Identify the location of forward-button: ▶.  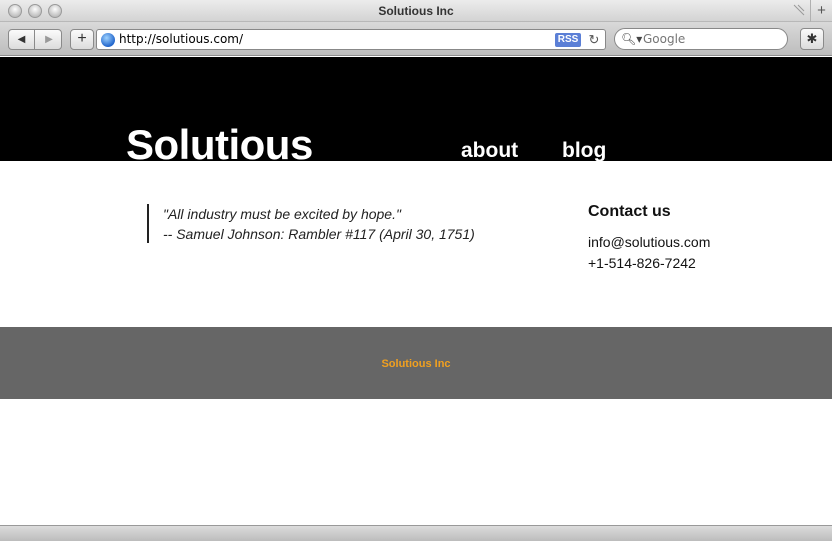
(49, 39).